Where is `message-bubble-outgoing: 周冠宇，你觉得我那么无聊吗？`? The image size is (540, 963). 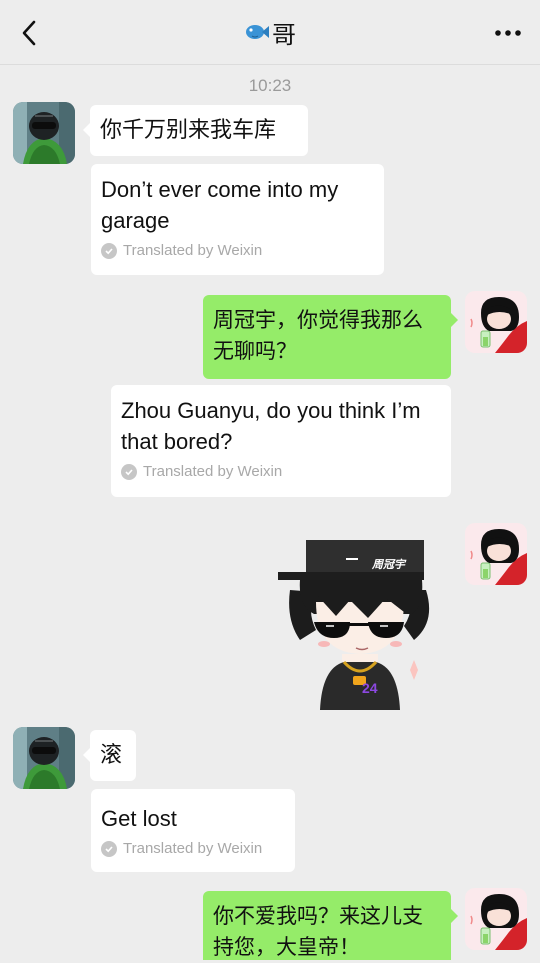
message-bubble-outgoing: 周冠宇，你觉得我那么无聊吗？ is located at coordinates (330, 337).